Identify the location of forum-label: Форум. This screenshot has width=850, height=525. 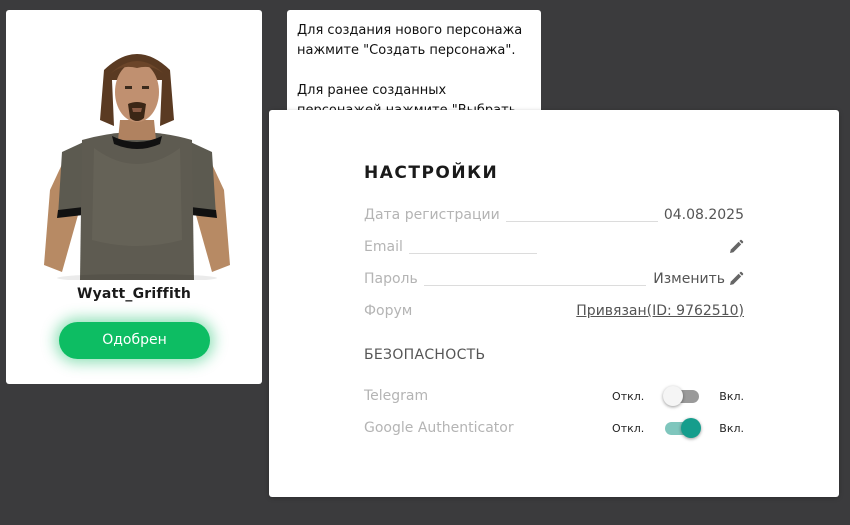
(388, 311).